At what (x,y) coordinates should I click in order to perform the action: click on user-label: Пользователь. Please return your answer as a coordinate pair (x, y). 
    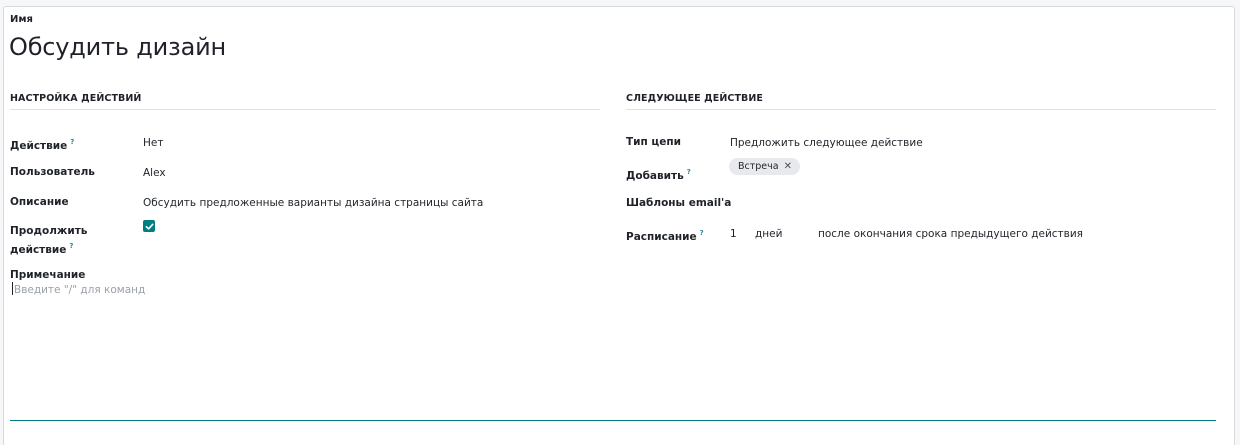
    Looking at the image, I should click on (52, 172).